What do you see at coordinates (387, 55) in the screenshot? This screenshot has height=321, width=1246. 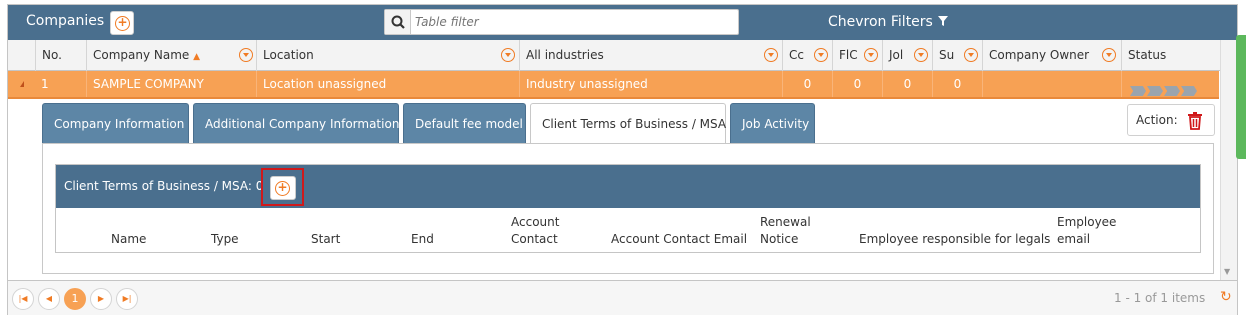 I see `column-header-location: Location` at bounding box center [387, 55].